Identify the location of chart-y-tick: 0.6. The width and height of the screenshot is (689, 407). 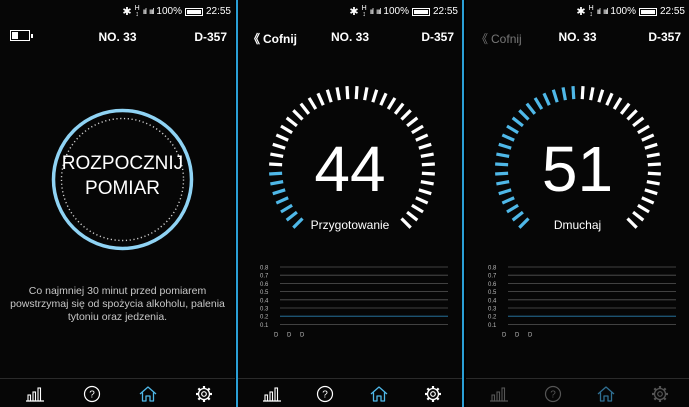
(492, 285).